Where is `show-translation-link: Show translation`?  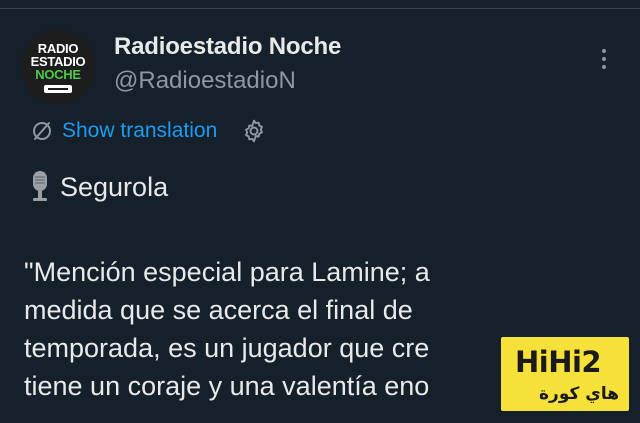
show-translation-link: Show translation is located at coordinates (139, 131).